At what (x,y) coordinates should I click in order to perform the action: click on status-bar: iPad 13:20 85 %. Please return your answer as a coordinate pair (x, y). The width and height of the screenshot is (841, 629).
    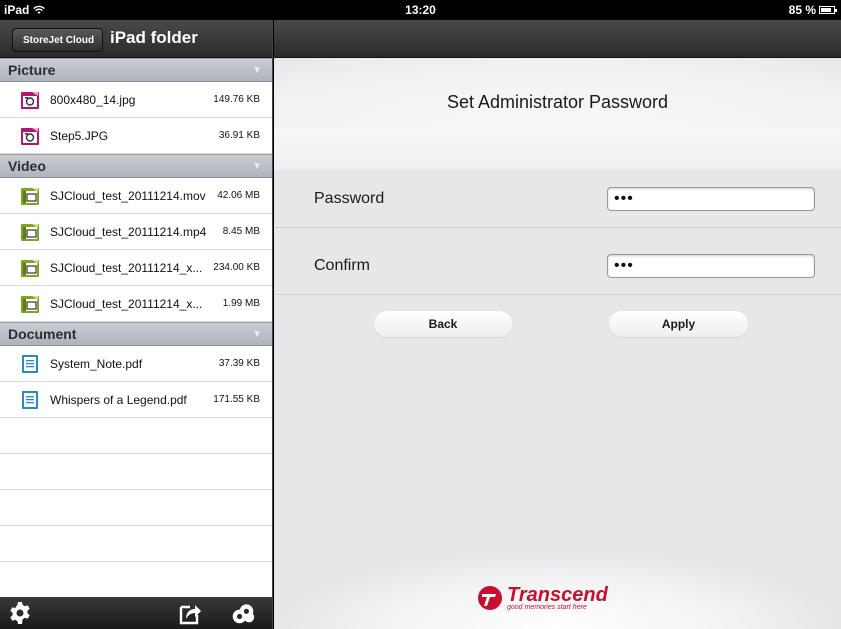
    Looking at the image, I should click on (420, 10).